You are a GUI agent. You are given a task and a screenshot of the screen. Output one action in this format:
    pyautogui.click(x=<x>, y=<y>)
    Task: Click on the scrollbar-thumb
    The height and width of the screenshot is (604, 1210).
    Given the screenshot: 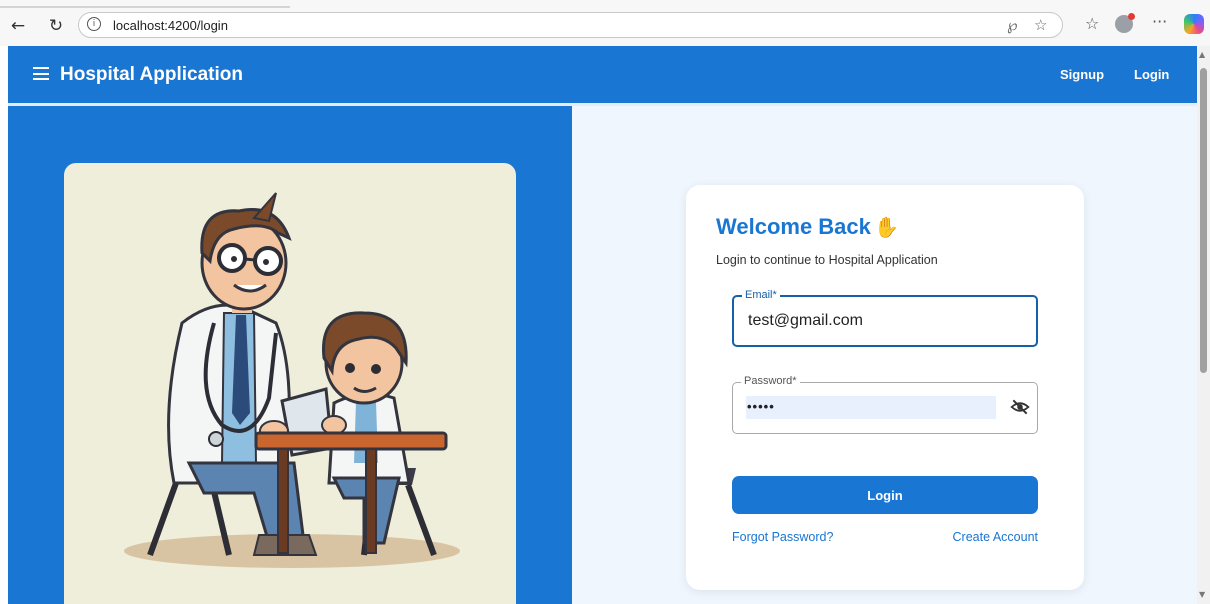 What is the action you would take?
    pyautogui.click(x=1203, y=220)
    